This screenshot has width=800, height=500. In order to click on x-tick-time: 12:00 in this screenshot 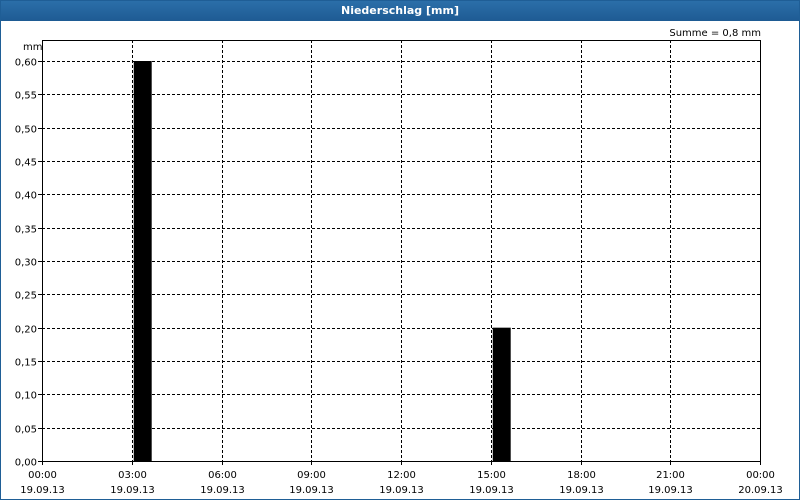, I will do `click(401, 475)`.